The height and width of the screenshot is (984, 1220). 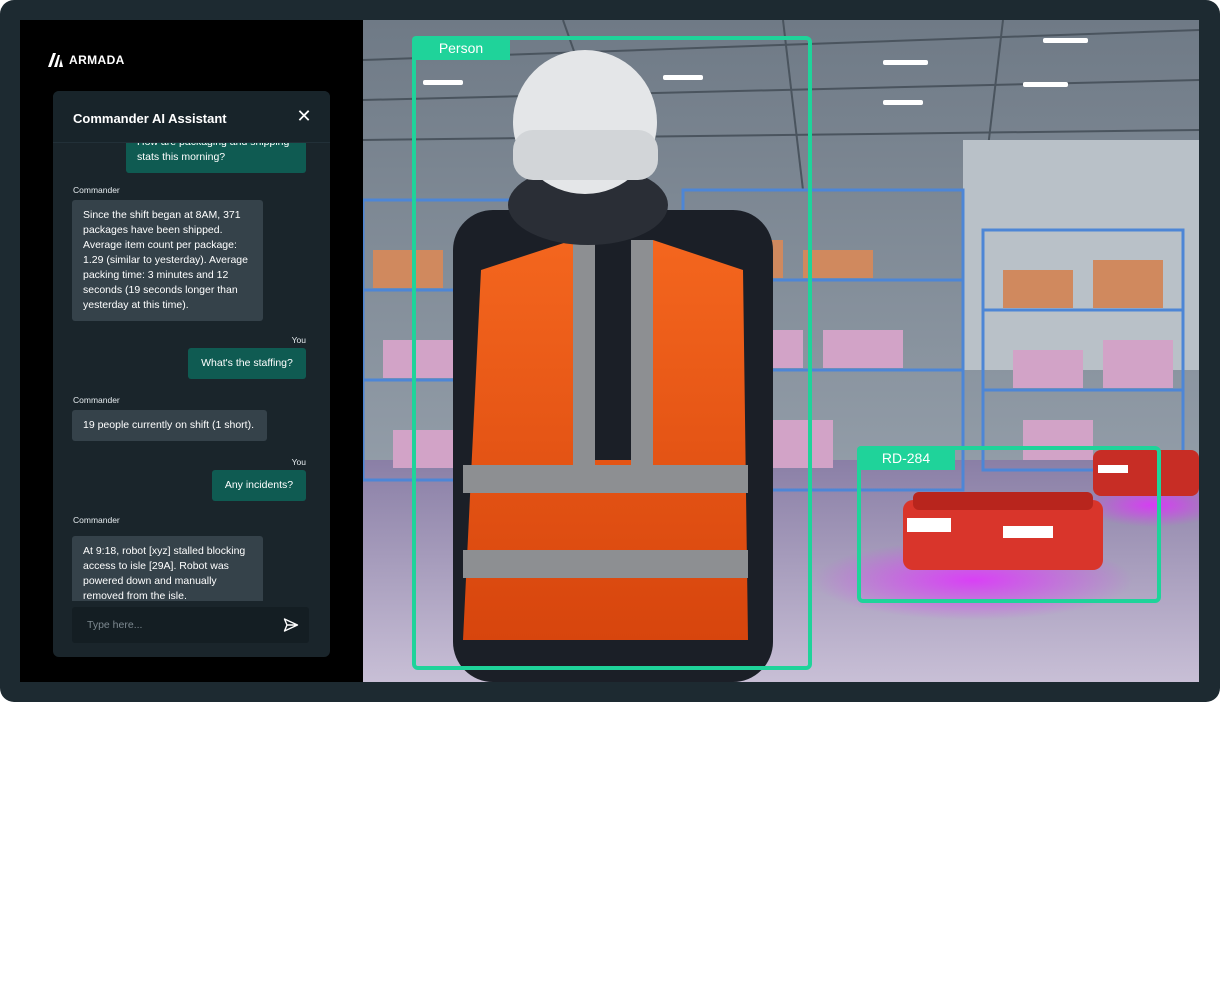 I want to click on brand-logo: ARMADA, so click(x=86, y=60).